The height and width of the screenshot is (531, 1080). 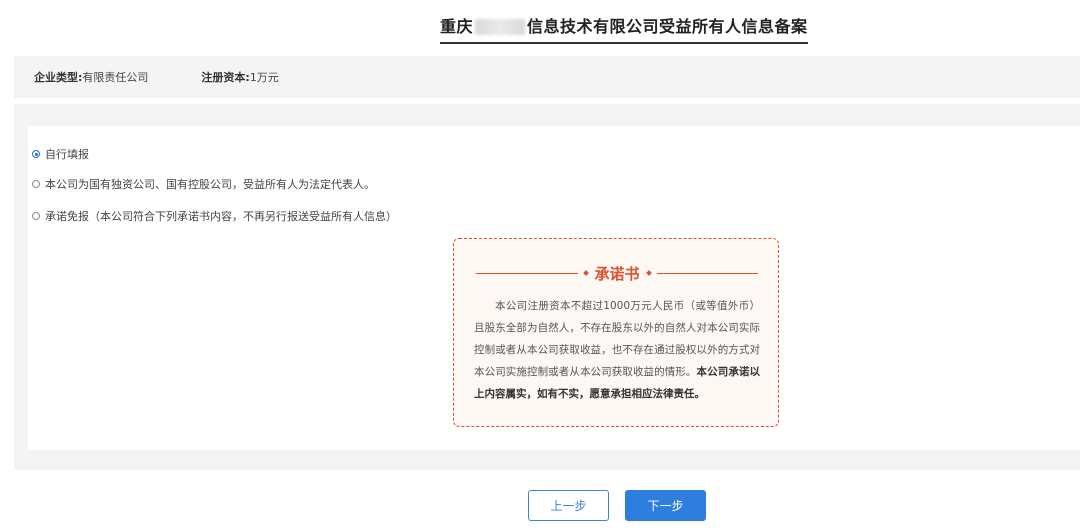 I want to click on page-title-wrap: 重庆 信息技术有限公司受益所有人信息备案, so click(x=624, y=29).